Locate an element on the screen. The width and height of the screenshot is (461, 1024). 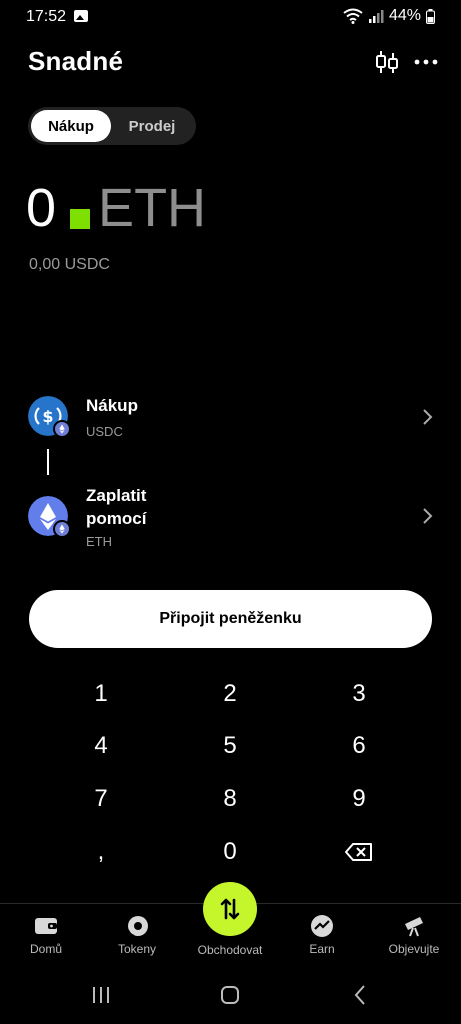
key-0: 0 is located at coordinates (230, 852).